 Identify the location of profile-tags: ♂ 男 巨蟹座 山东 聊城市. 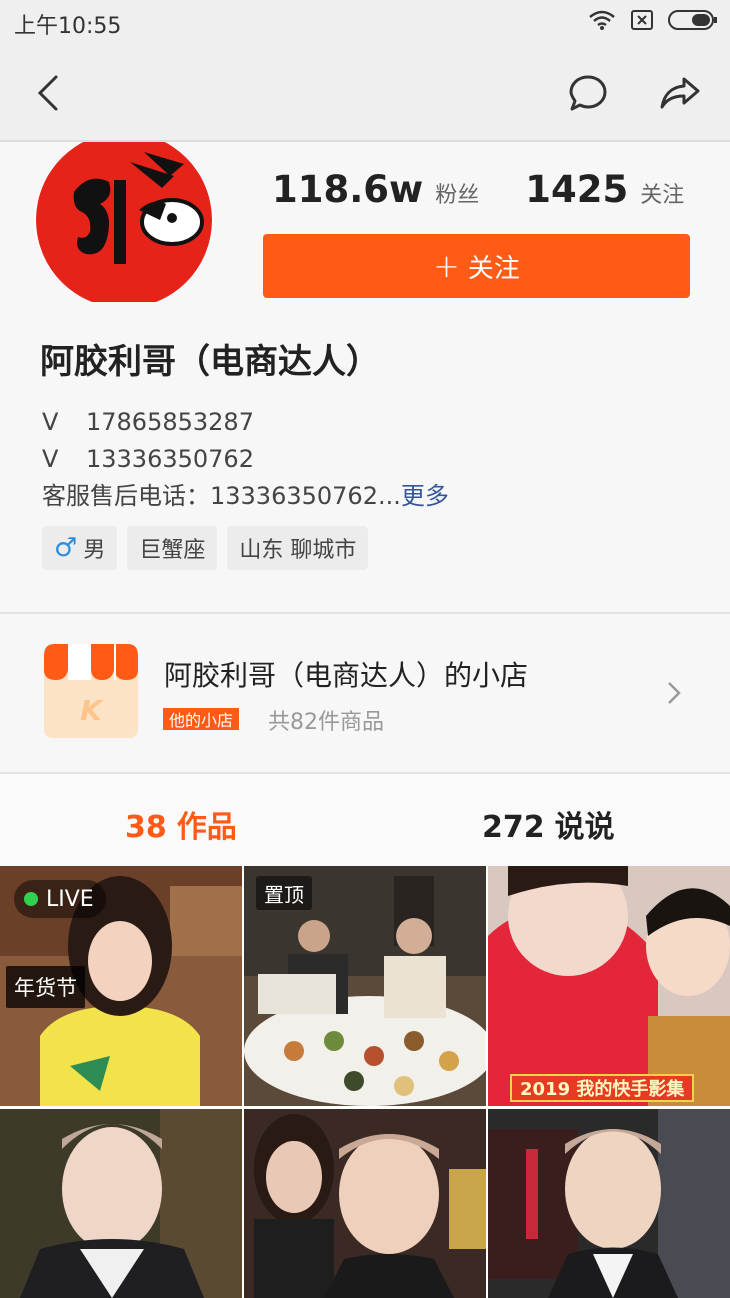
(205, 548).